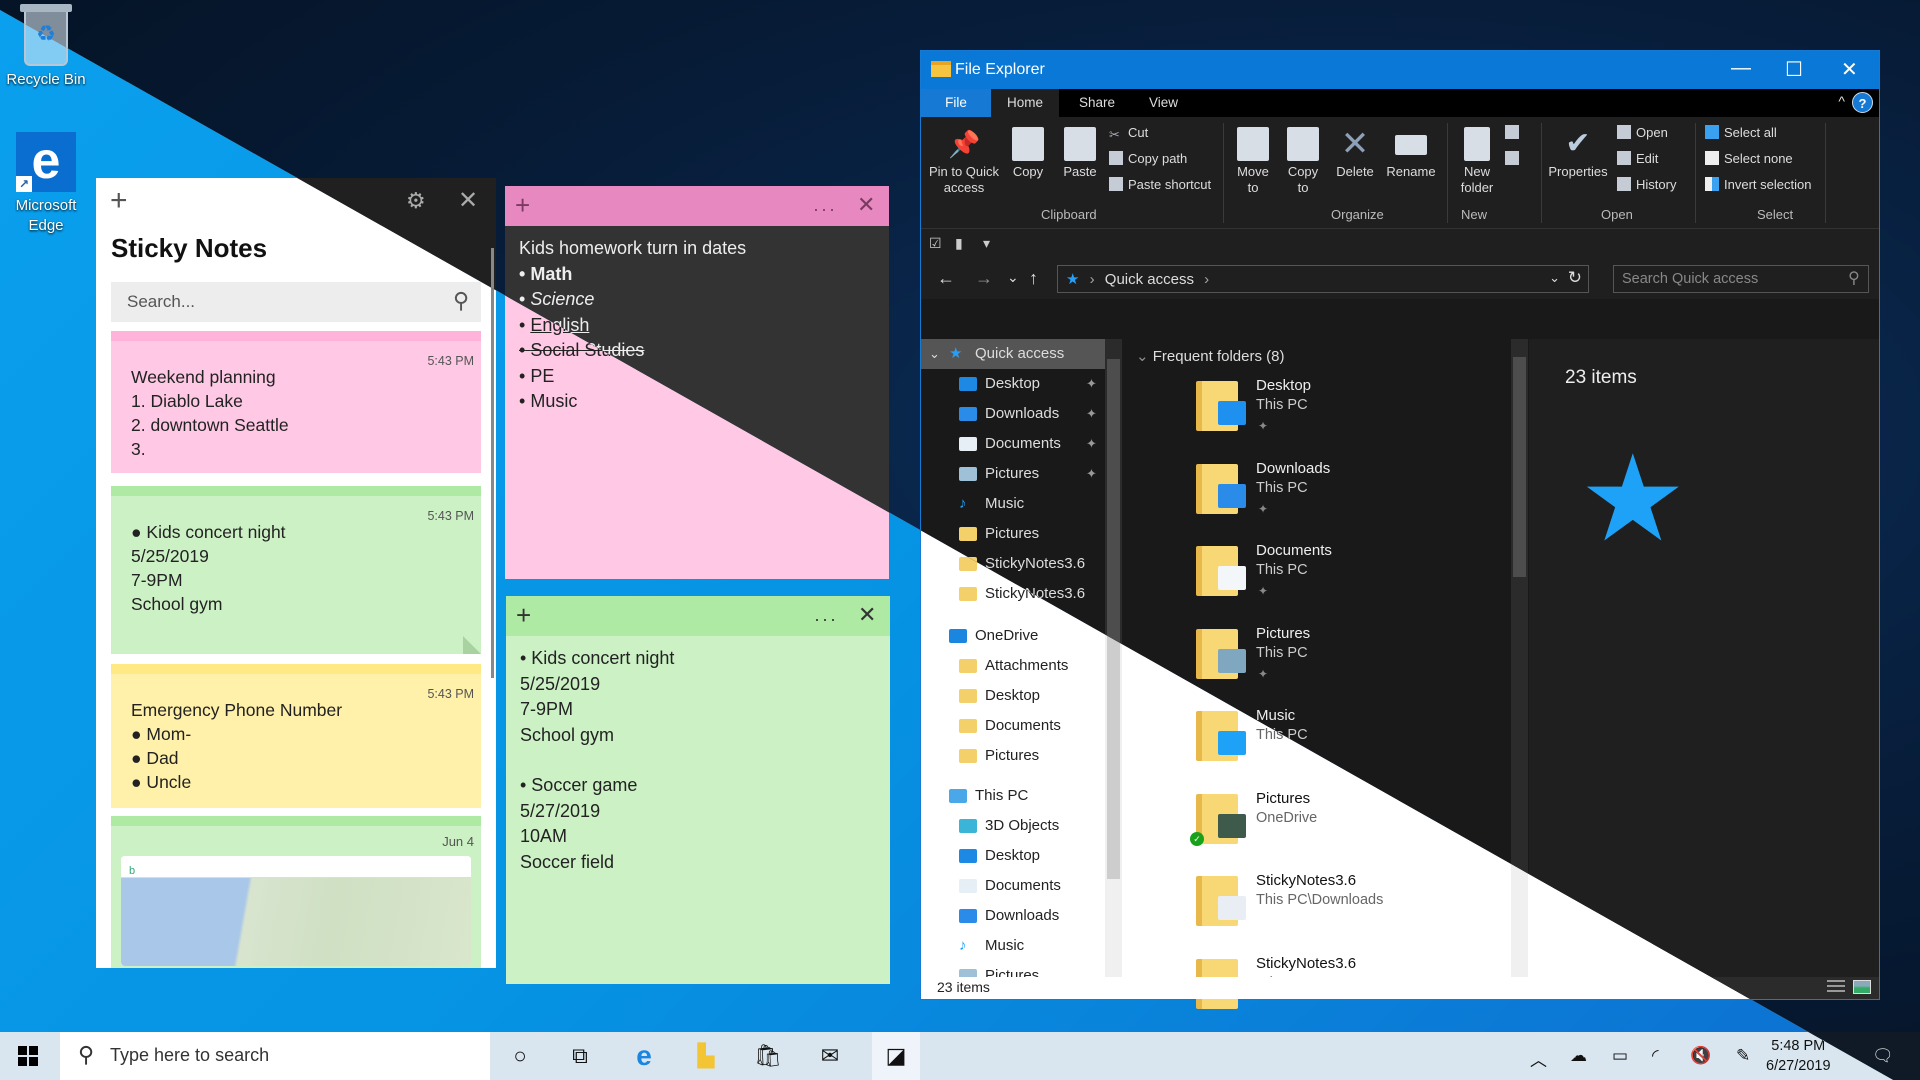  Describe the element at coordinates (1013, 277) in the screenshot. I see `recent-locations-button: ⌄` at that location.